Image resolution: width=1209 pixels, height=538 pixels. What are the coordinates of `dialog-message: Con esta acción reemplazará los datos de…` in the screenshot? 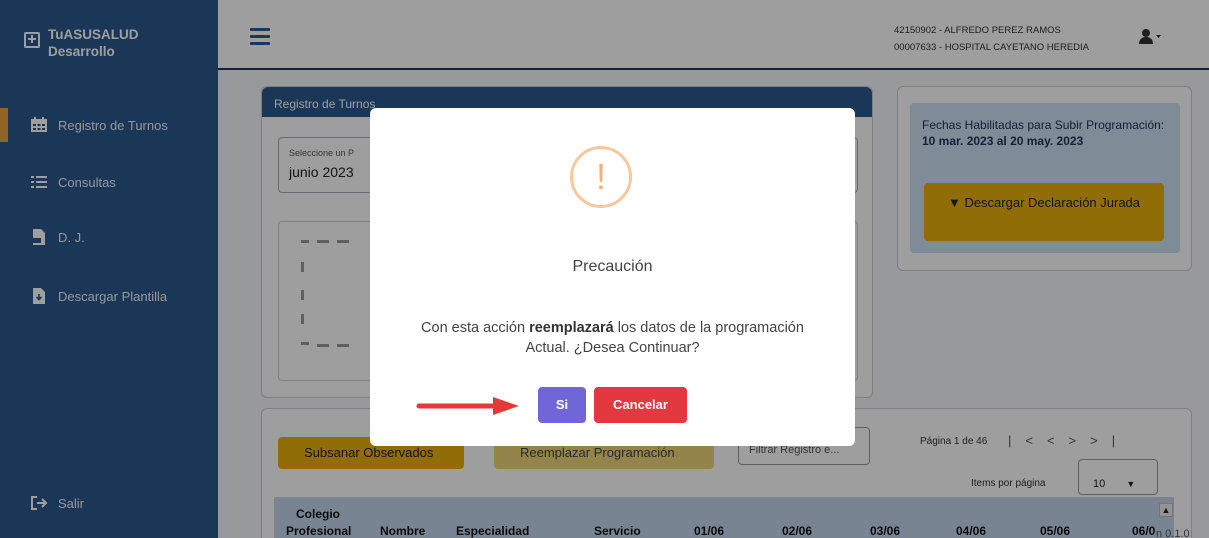 It's located at (612, 338).